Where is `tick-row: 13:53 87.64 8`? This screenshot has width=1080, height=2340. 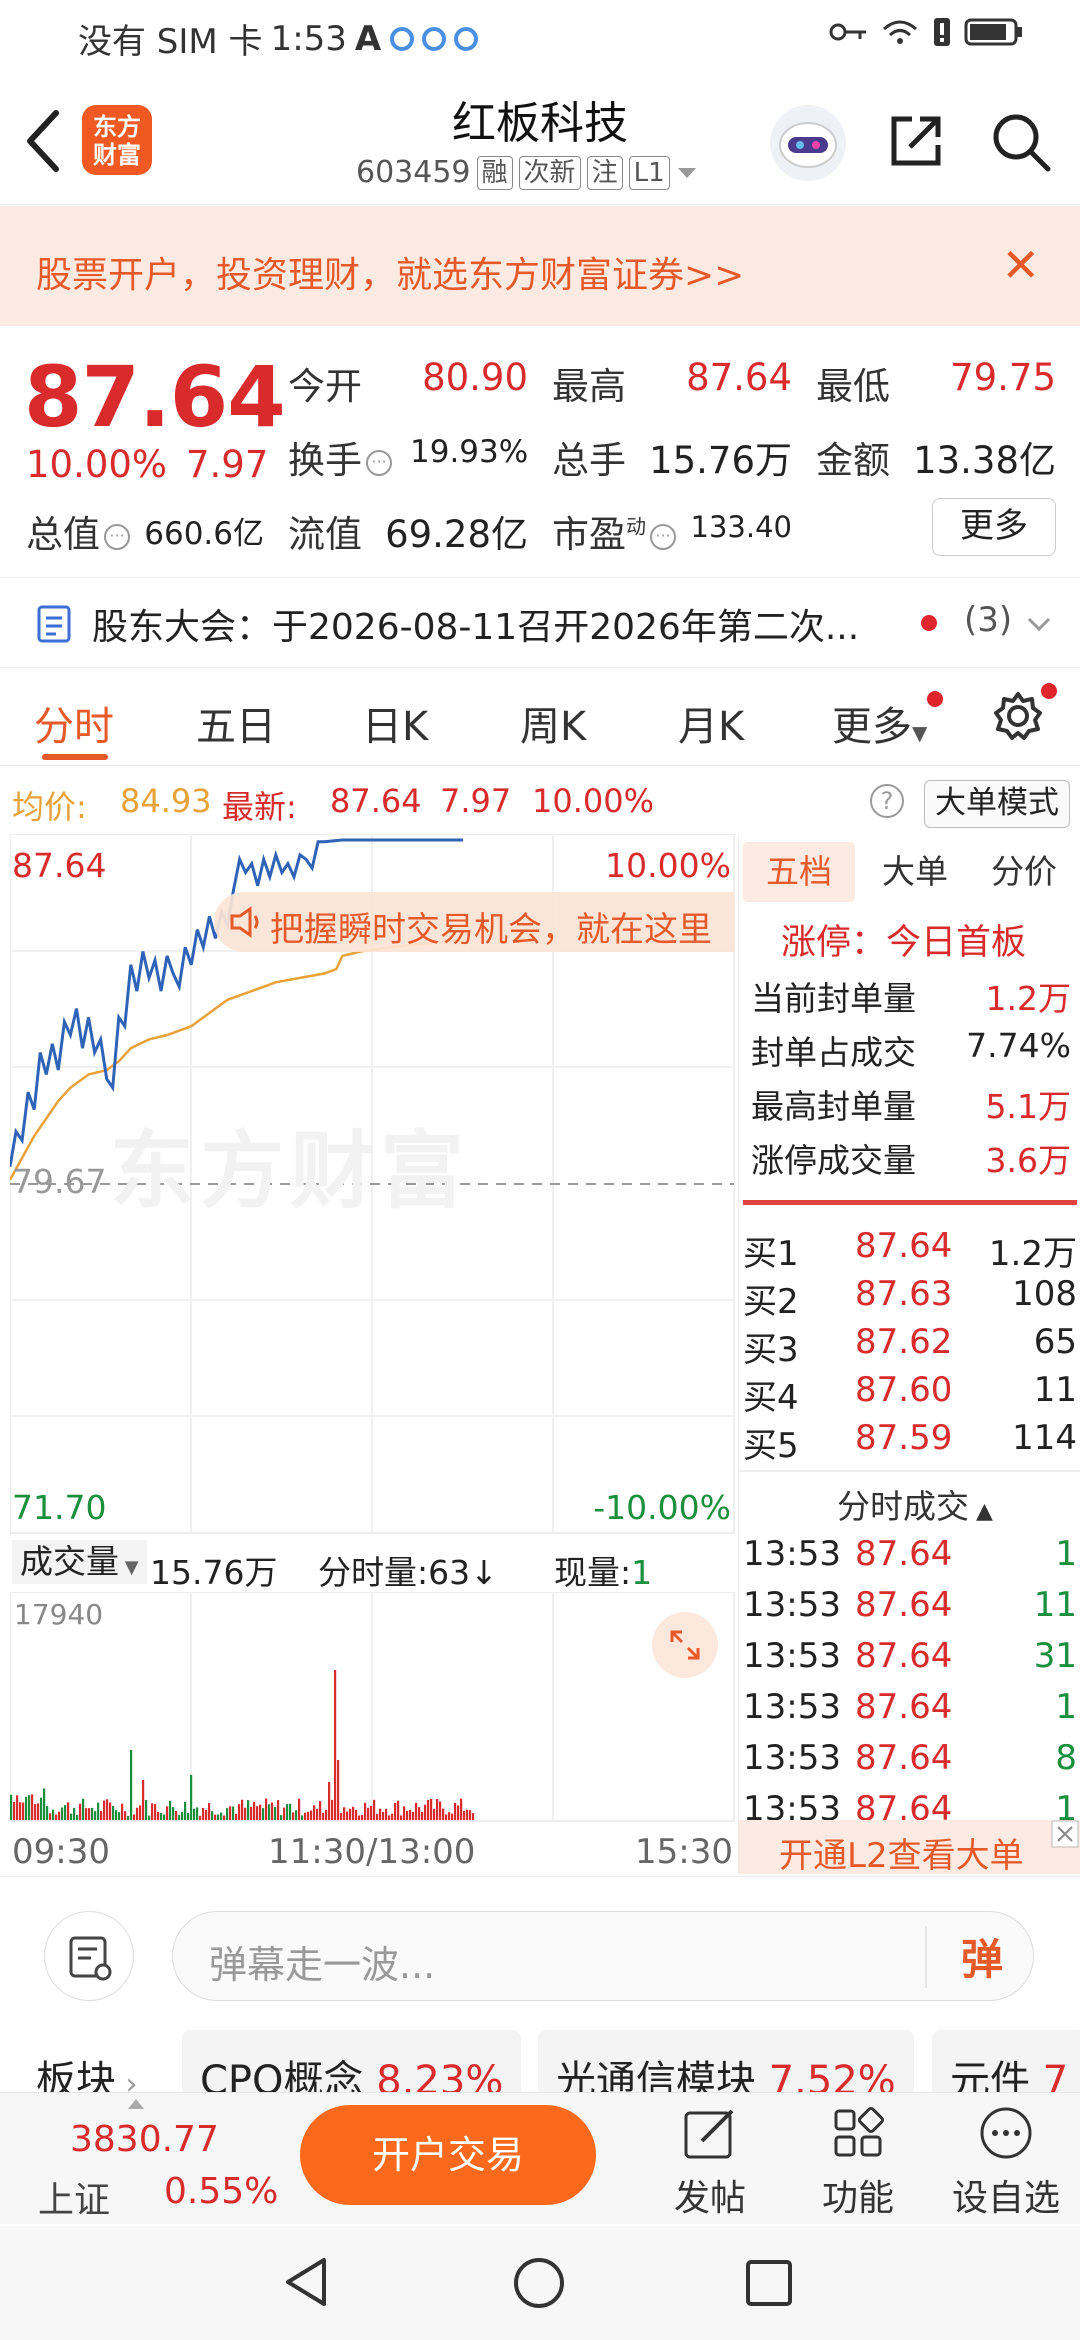
tick-row: 13:53 87.64 8 is located at coordinates (910, 1758).